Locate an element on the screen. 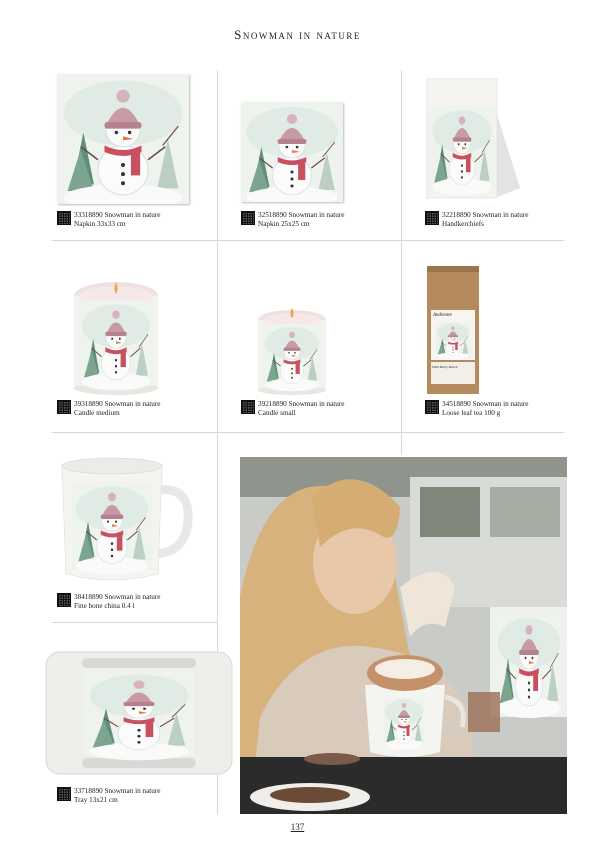  tea-brand: Ambiente is located at coordinates (442, 315).